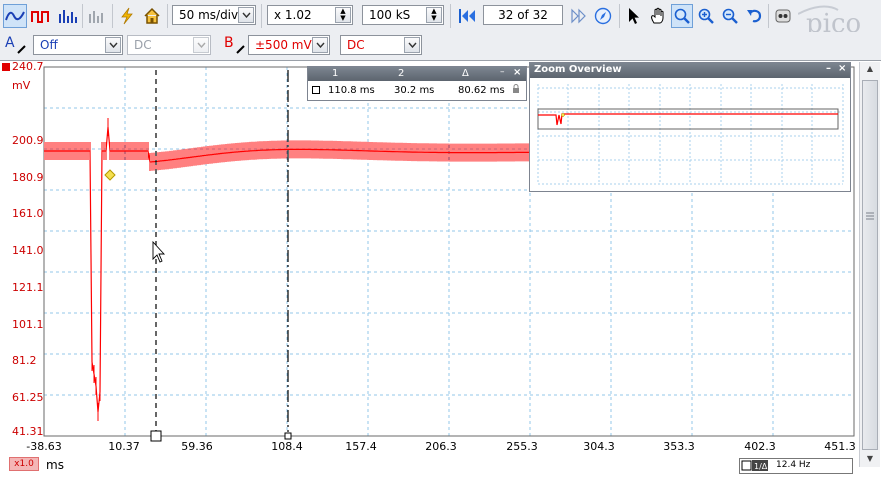 Image resolution: width=881 pixels, height=482 pixels. What do you see at coordinates (467, 16) in the screenshot?
I see `buffer-first-icon` at bounding box center [467, 16].